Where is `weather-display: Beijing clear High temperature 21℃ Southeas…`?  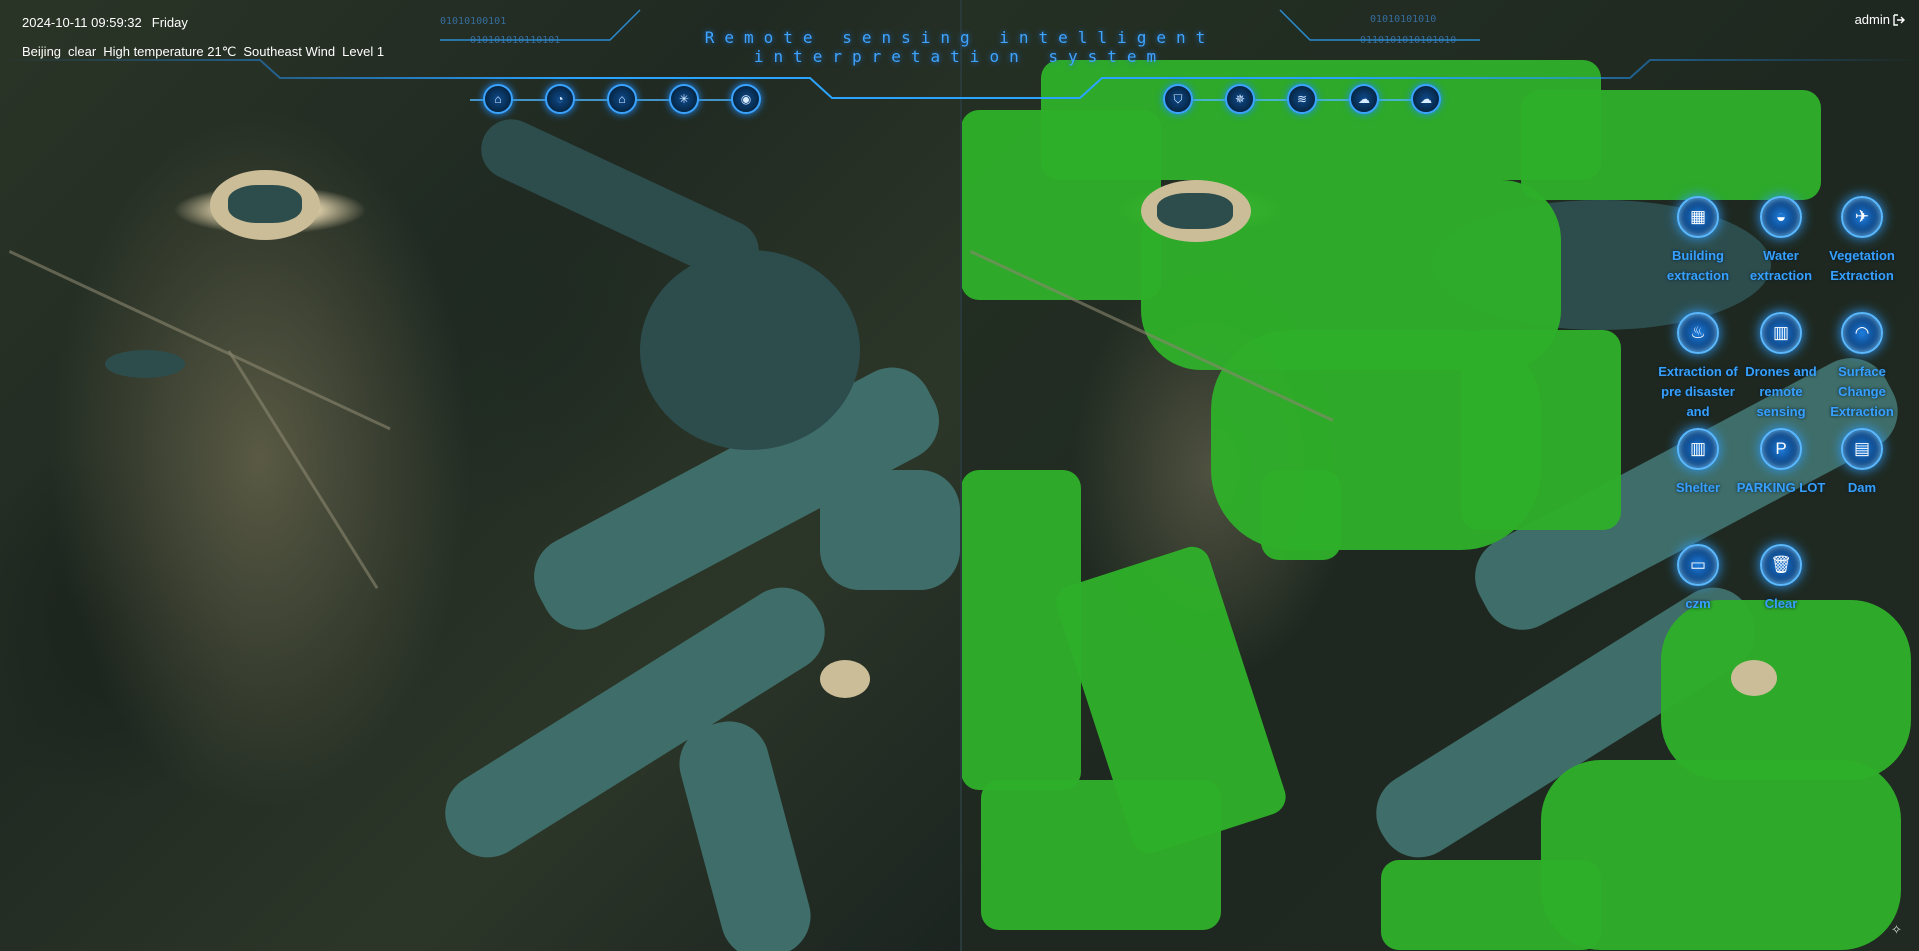
weather-display: Beijing clear High temperature 21℃ Southeas… is located at coordinates (206, 52).